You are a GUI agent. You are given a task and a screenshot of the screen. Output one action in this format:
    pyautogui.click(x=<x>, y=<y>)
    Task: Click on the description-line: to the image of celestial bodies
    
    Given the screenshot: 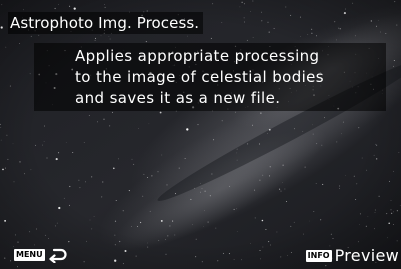 What is the action you would take?
    pyautogui.click(x=200, y=77)
    